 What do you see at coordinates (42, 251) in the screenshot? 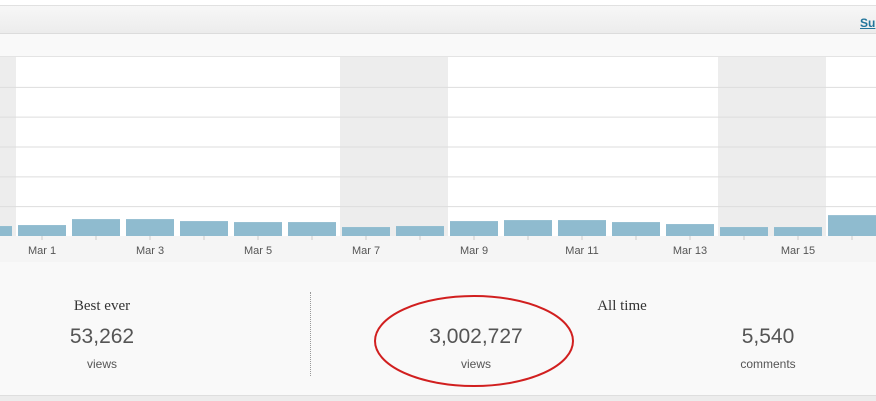
I see `x-tick-label: Mar 1` at bounding box center [42, 251].